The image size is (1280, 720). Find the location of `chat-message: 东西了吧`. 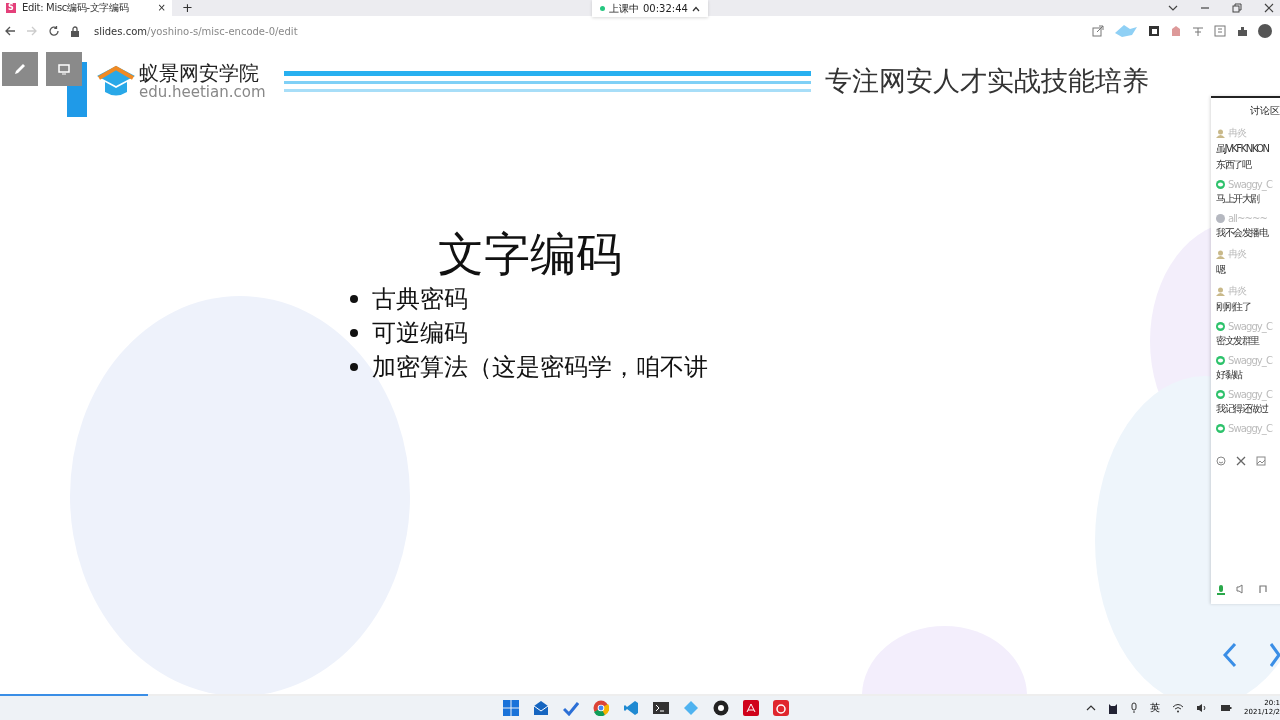

chat-message: 东西了吧 is located at coordinates (1234, 165).